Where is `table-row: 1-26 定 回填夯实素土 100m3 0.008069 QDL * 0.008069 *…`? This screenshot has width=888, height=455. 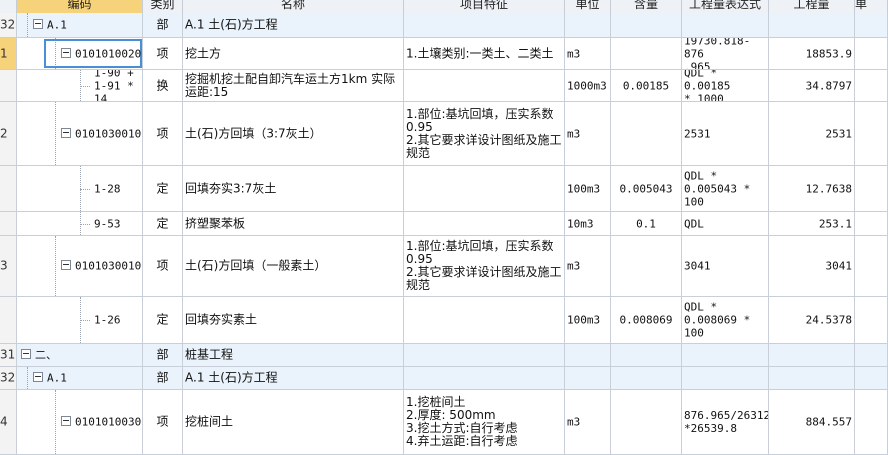 table-row: 1-26 定 回填夯实素土 100m3 0.008069 QDL * 0.008069 *… is located at coordinates (444, 320).